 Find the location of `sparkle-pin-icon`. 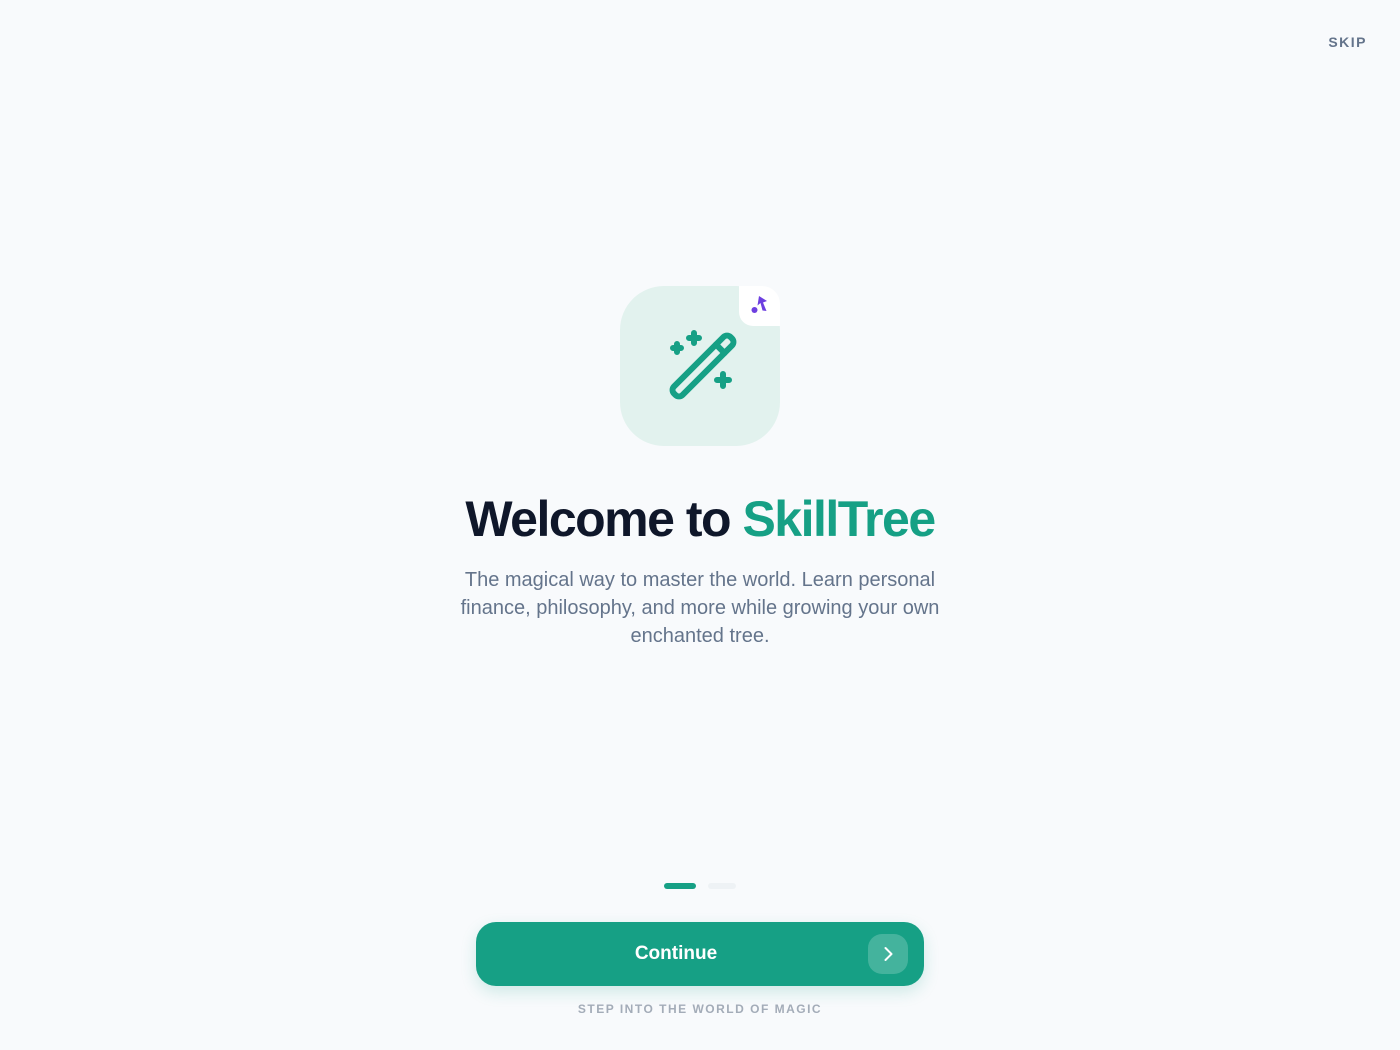

sparkle-pin-icon is located at coordinates (759, 304).